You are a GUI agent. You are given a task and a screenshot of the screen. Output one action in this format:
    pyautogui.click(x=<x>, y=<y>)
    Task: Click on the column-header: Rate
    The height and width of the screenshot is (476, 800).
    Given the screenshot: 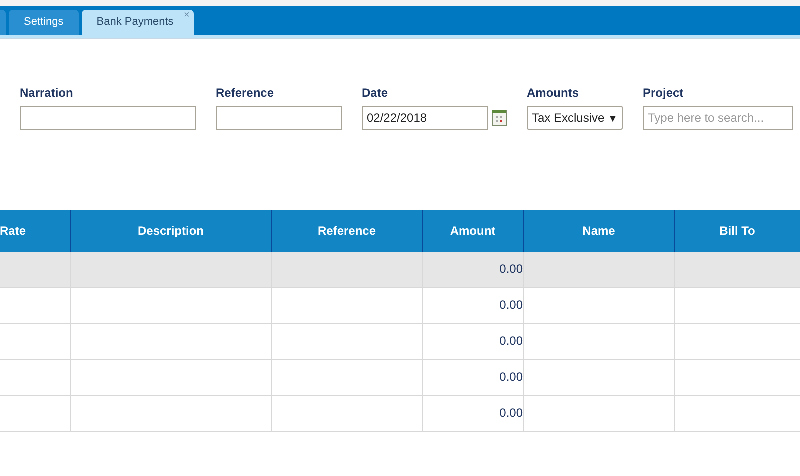 What is the action you would take?
    pyautogui.click(x=14, y=231)
    